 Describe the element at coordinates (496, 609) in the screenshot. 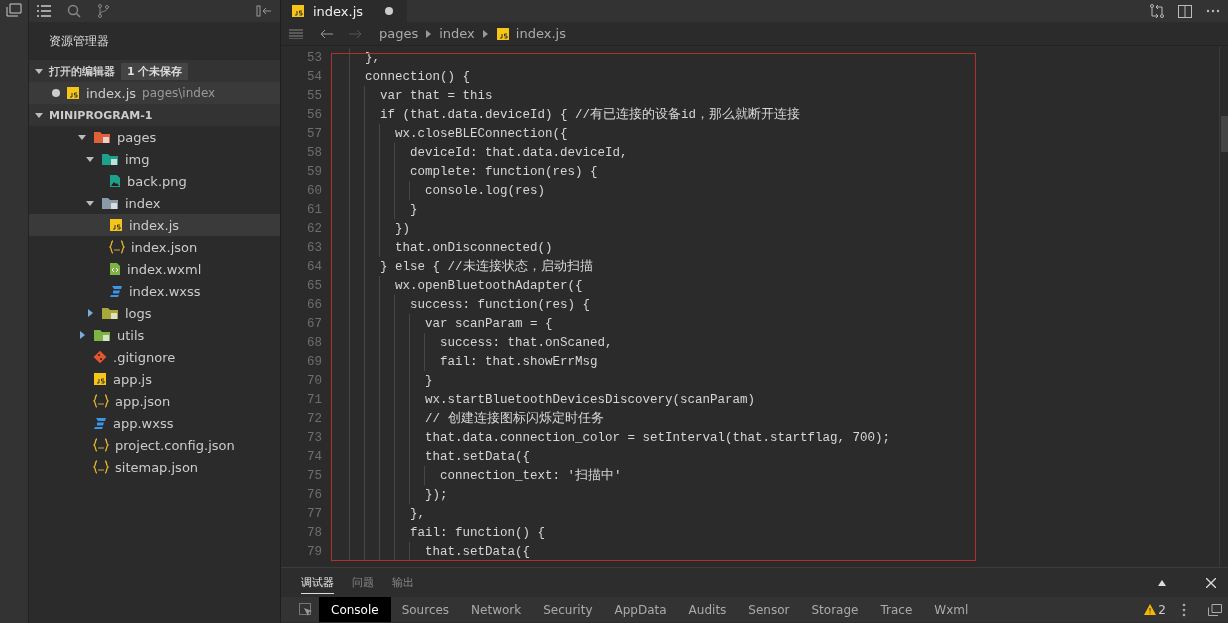

I see `devtools-tab: Network` at that location.